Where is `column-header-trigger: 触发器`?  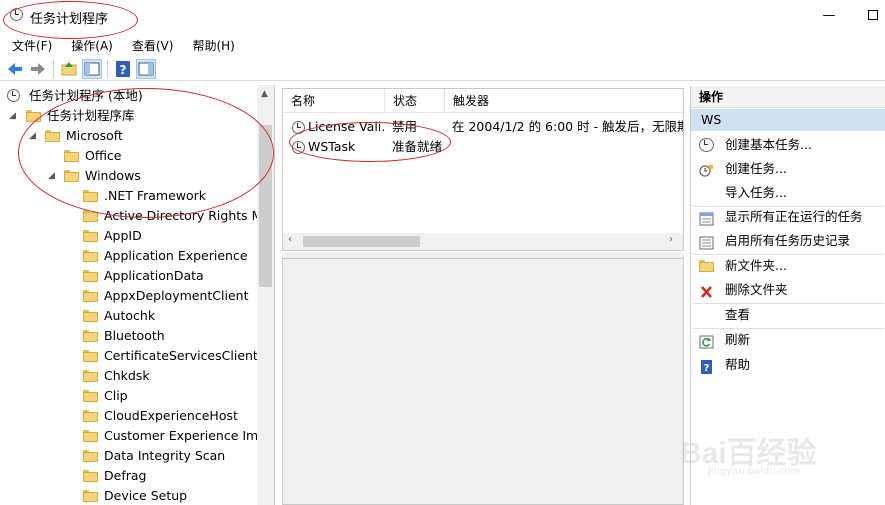 column-header-trigger: 触发器 is located at coordinates (564, 101).